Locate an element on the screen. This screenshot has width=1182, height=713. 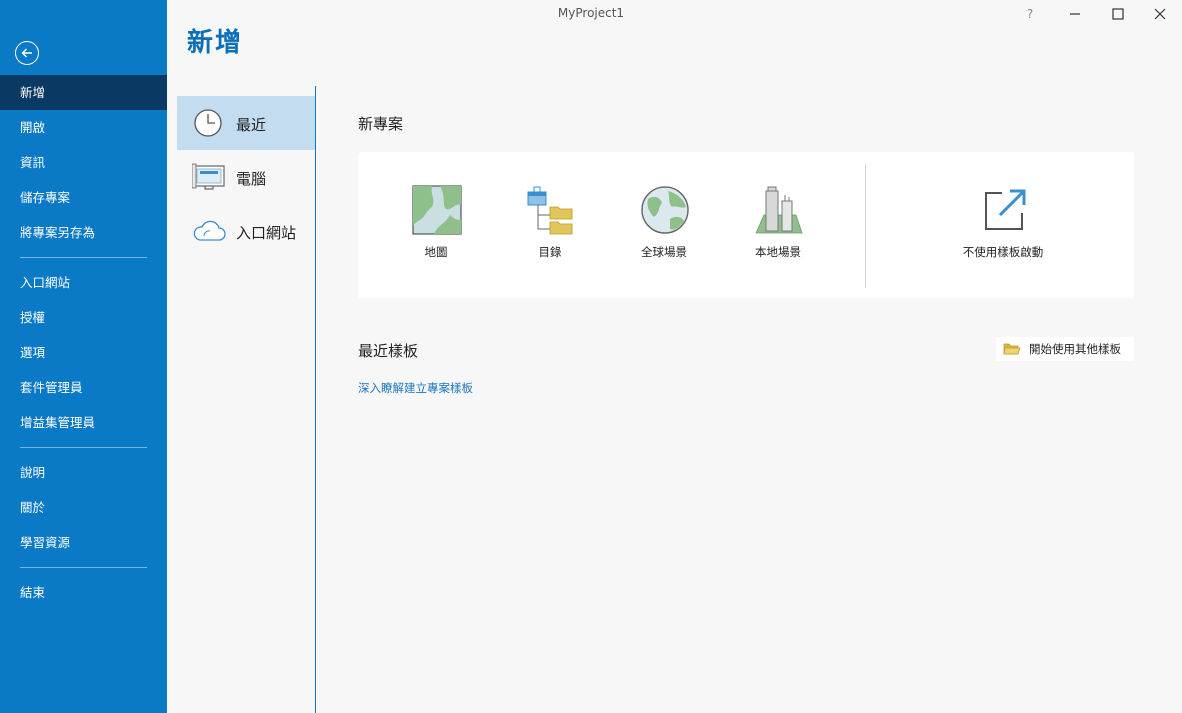
source-item-recent: 最近 is located at coordinates (246, 123).